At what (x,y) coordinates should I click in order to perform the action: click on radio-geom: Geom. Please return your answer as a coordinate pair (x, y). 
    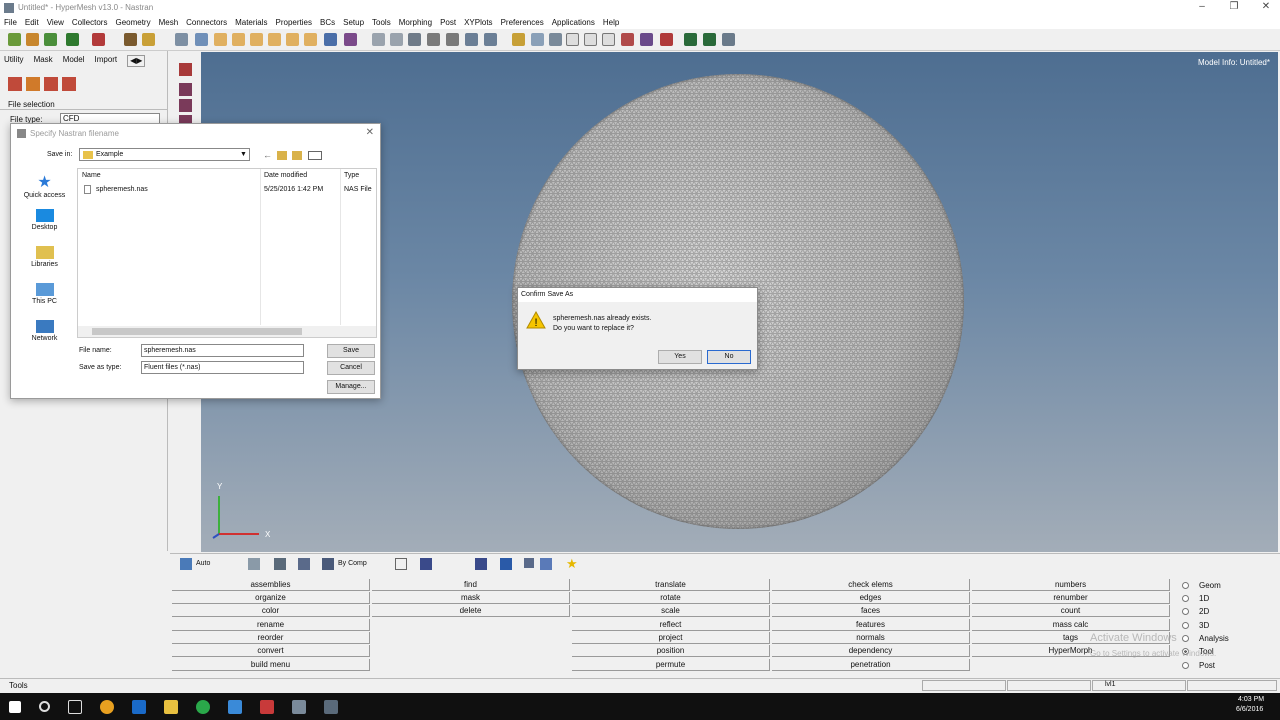
    Looking at the image, I should click on (1201, 585).